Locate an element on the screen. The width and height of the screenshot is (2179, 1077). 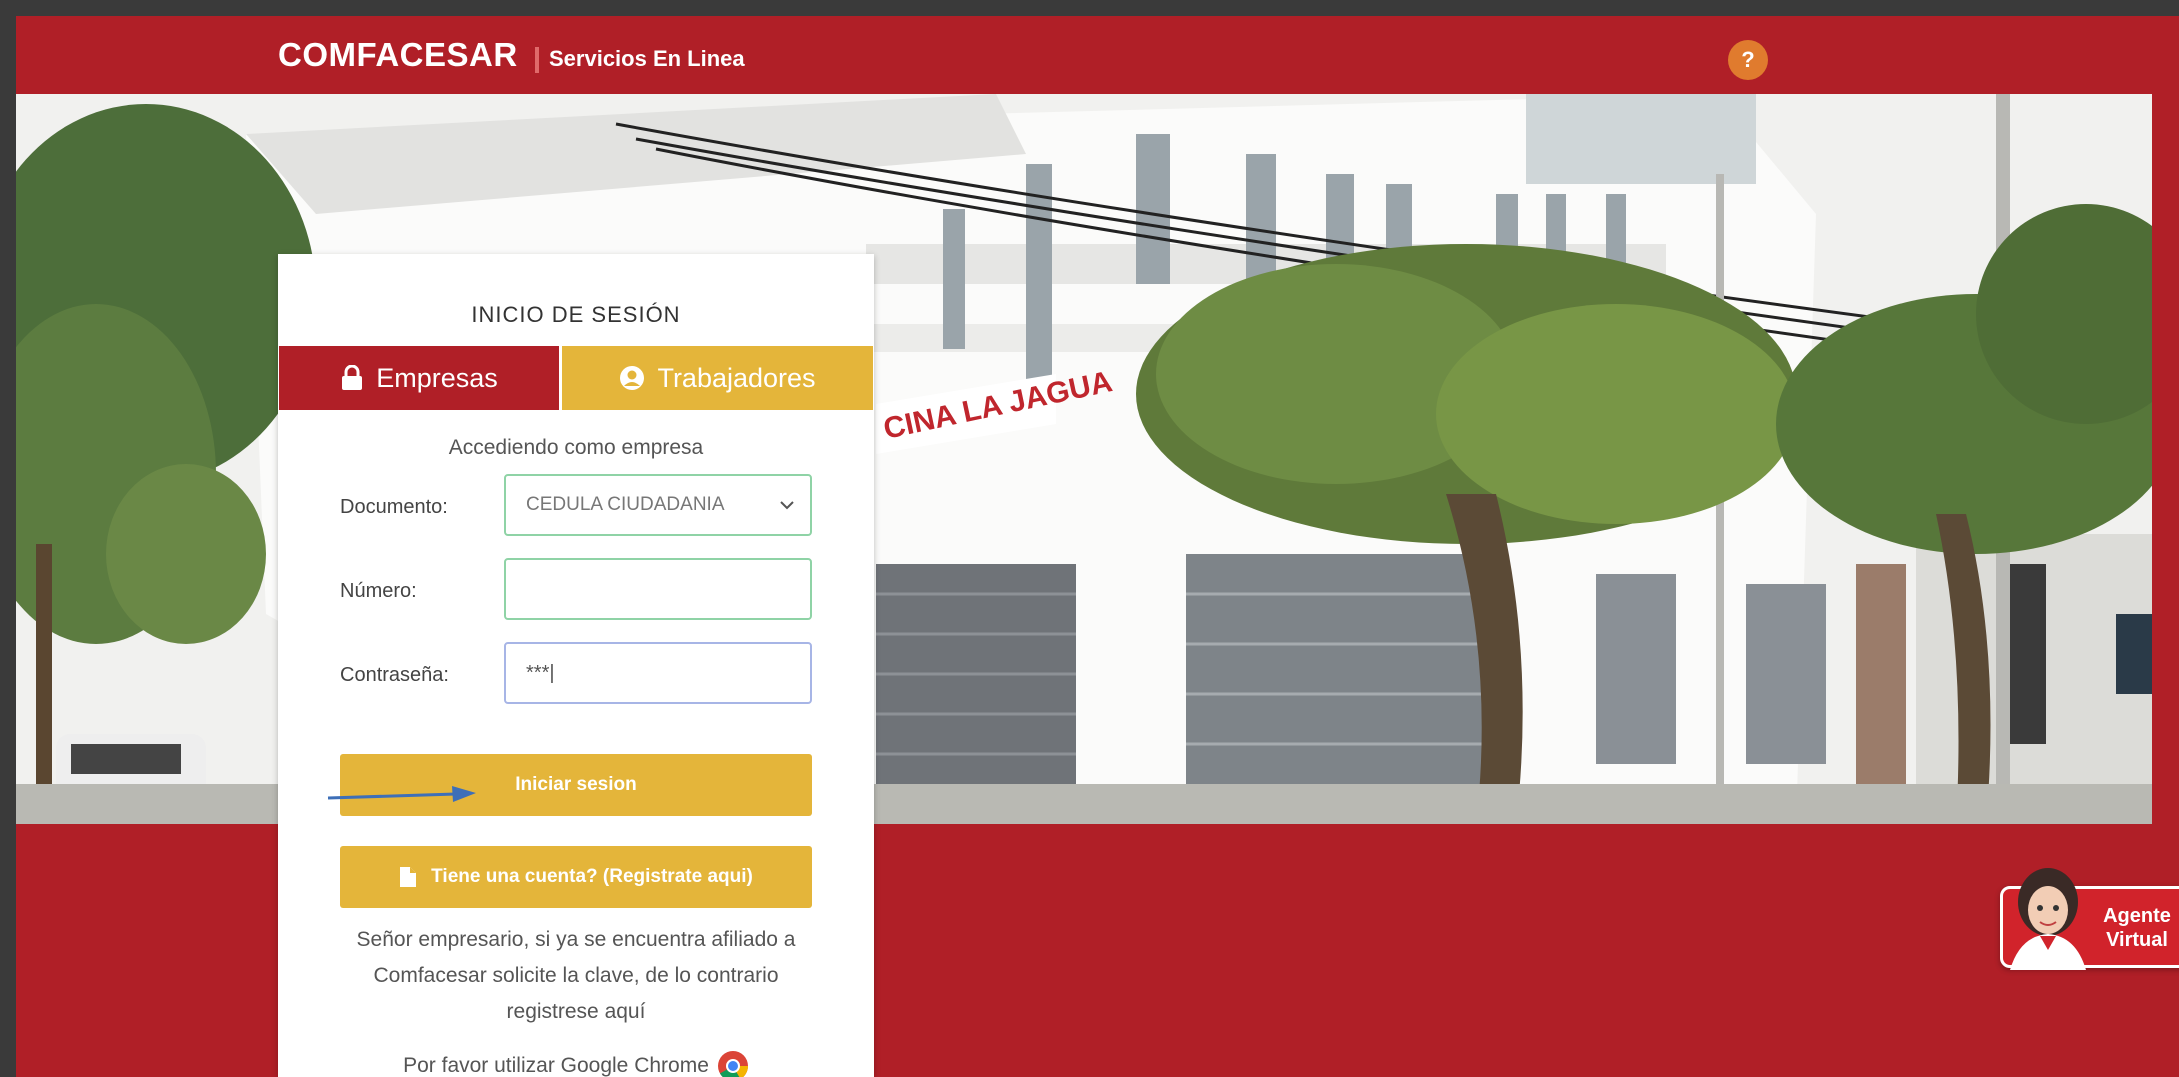
virtual-agent-label: Agente Virtual is located at coordinates (2135, 928).